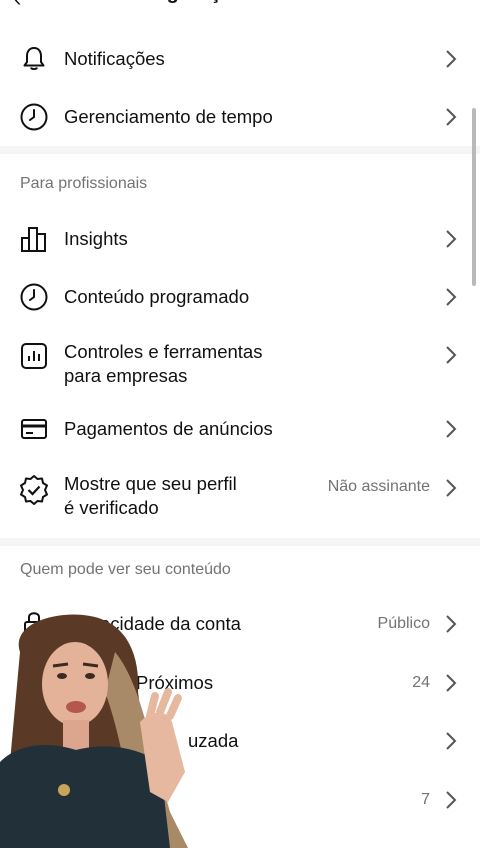  What do you see at coordinates (240, 59) in the screenshot?
I see `menu-item-notifications: Notificações` at bounding box center [240, 59].